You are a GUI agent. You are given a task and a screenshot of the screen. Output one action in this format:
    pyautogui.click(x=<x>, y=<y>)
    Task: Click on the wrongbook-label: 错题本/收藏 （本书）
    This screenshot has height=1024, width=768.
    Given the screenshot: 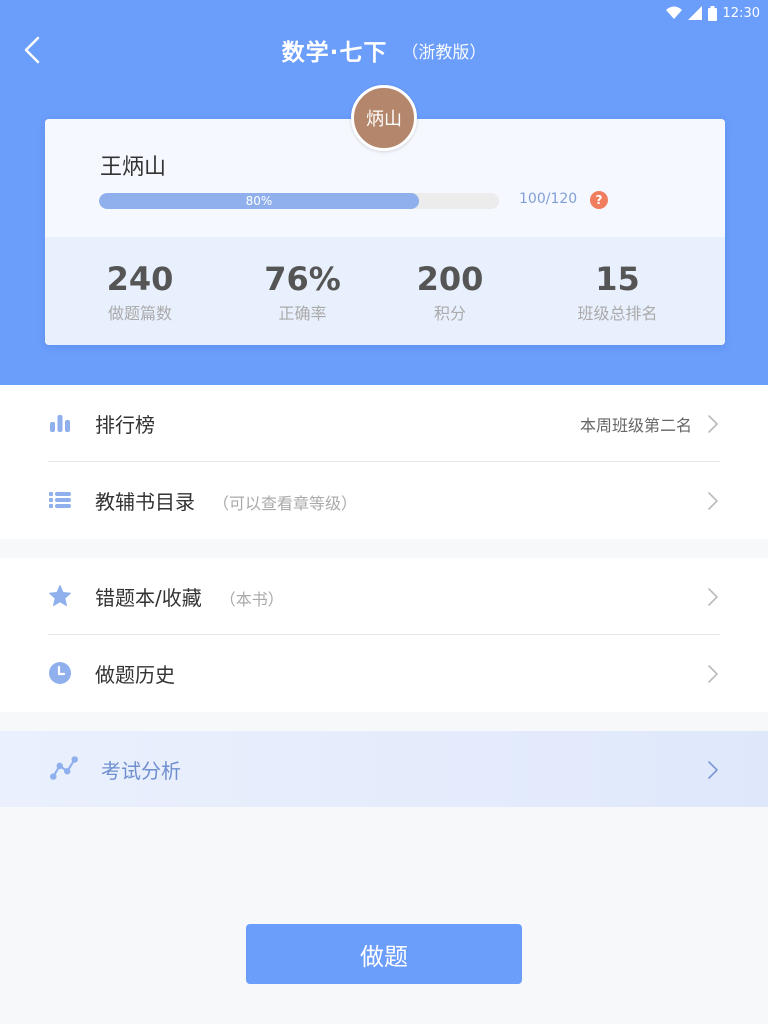 What is the action you would take?
    pyautogui.click(x=189, y=596)
    